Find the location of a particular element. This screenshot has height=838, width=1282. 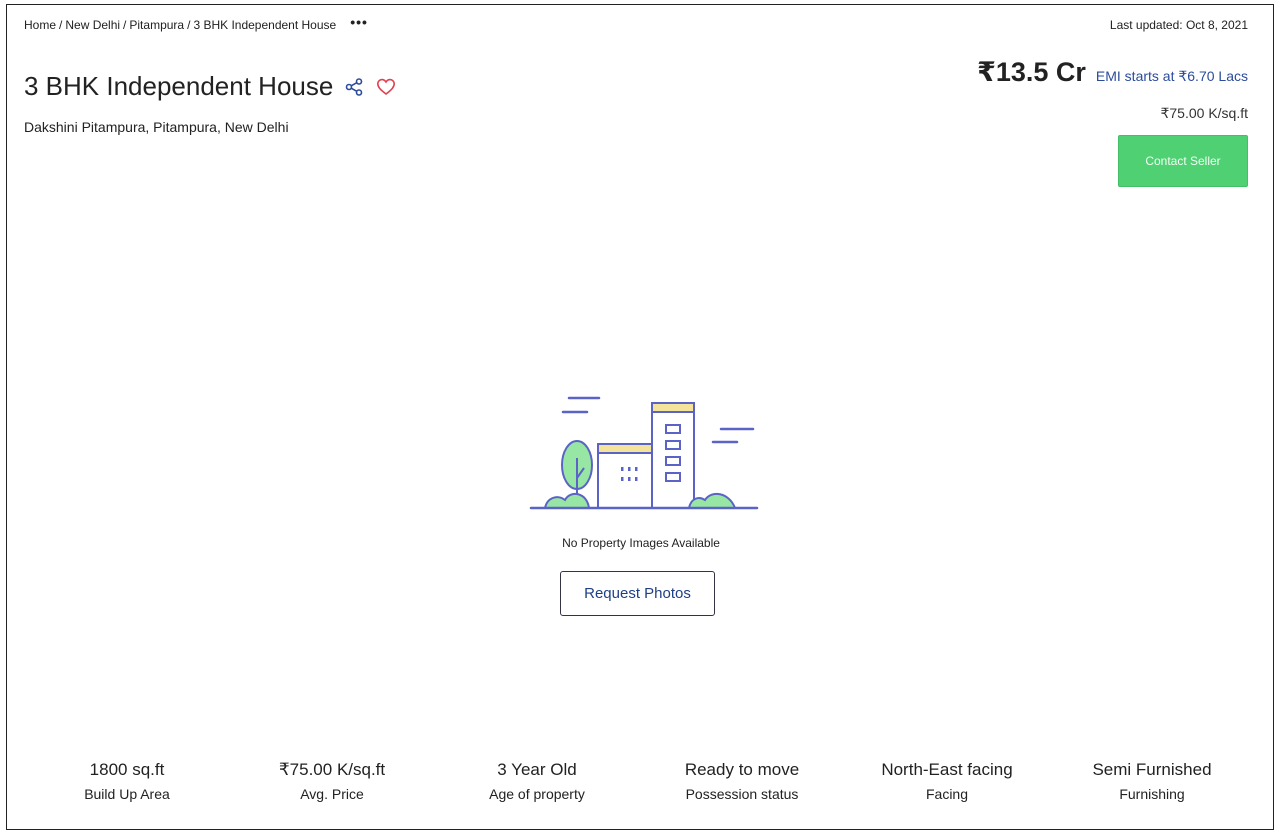

stat-label: Build Up Area is located at coordinates (127, 794).